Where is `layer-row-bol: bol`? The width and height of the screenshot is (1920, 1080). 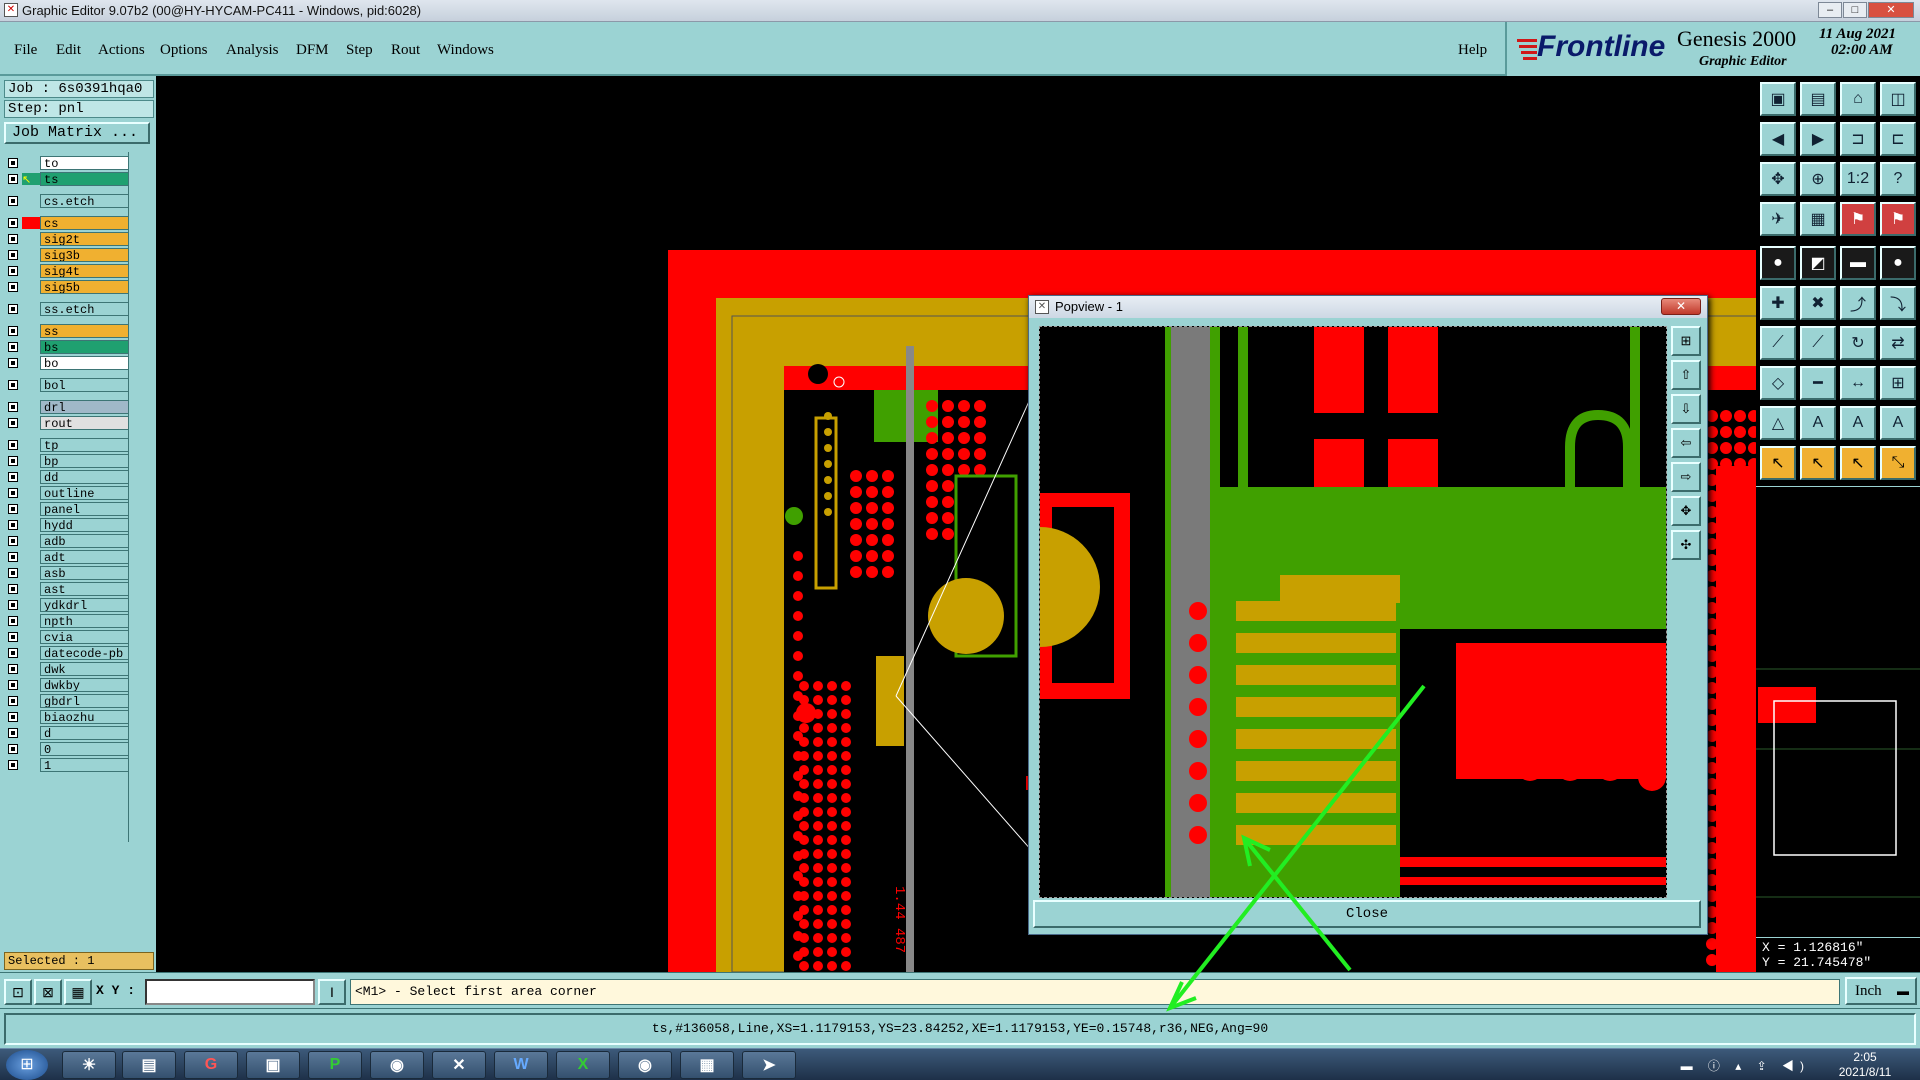 layer-row-bol: bol is located at coordinates (67, 385).